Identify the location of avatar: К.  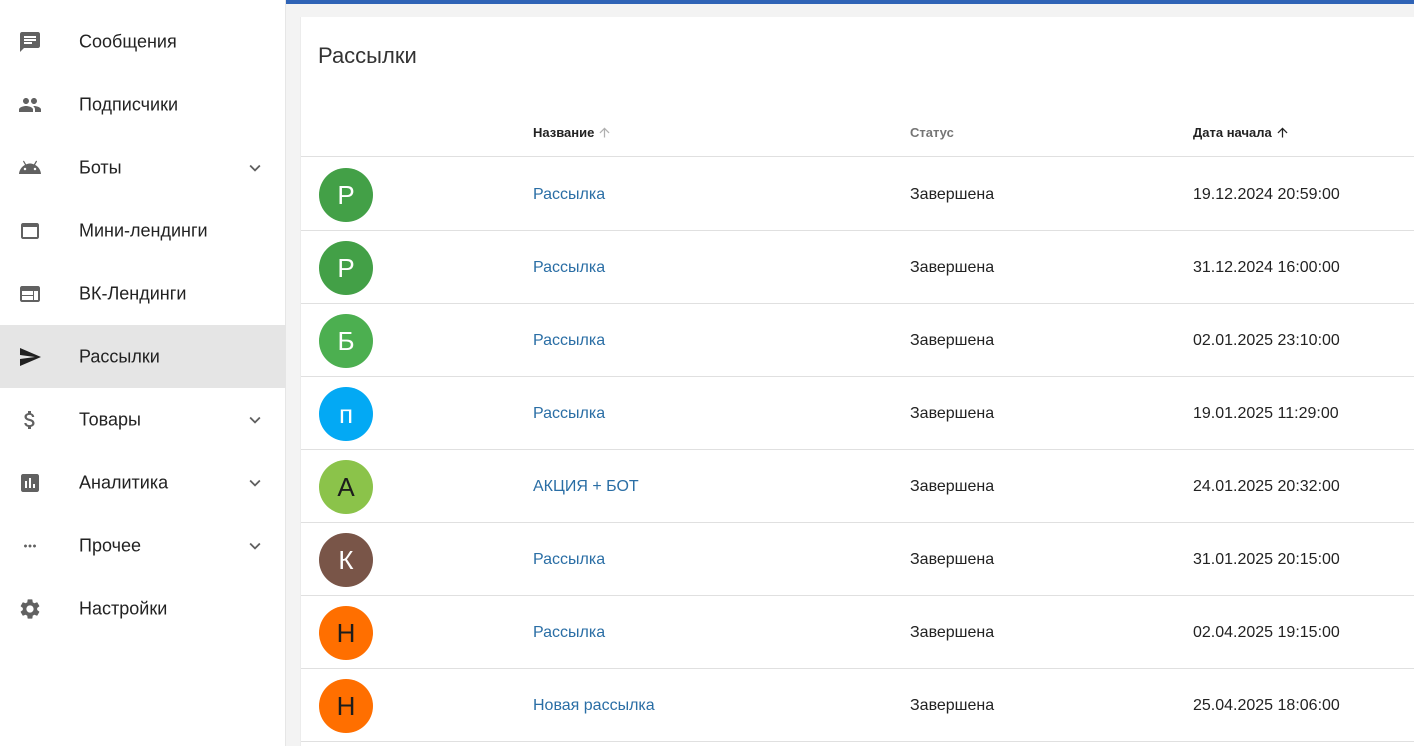
(346, 560).